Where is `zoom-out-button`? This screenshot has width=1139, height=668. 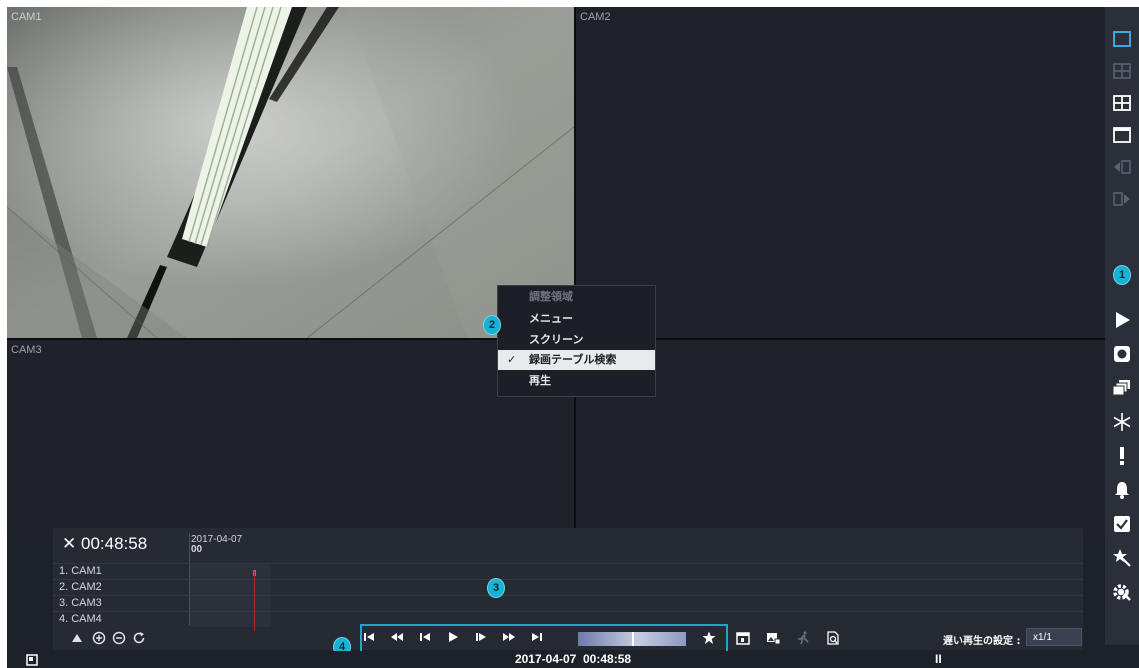 zoom-out-button is located at coordinates (119, 638).